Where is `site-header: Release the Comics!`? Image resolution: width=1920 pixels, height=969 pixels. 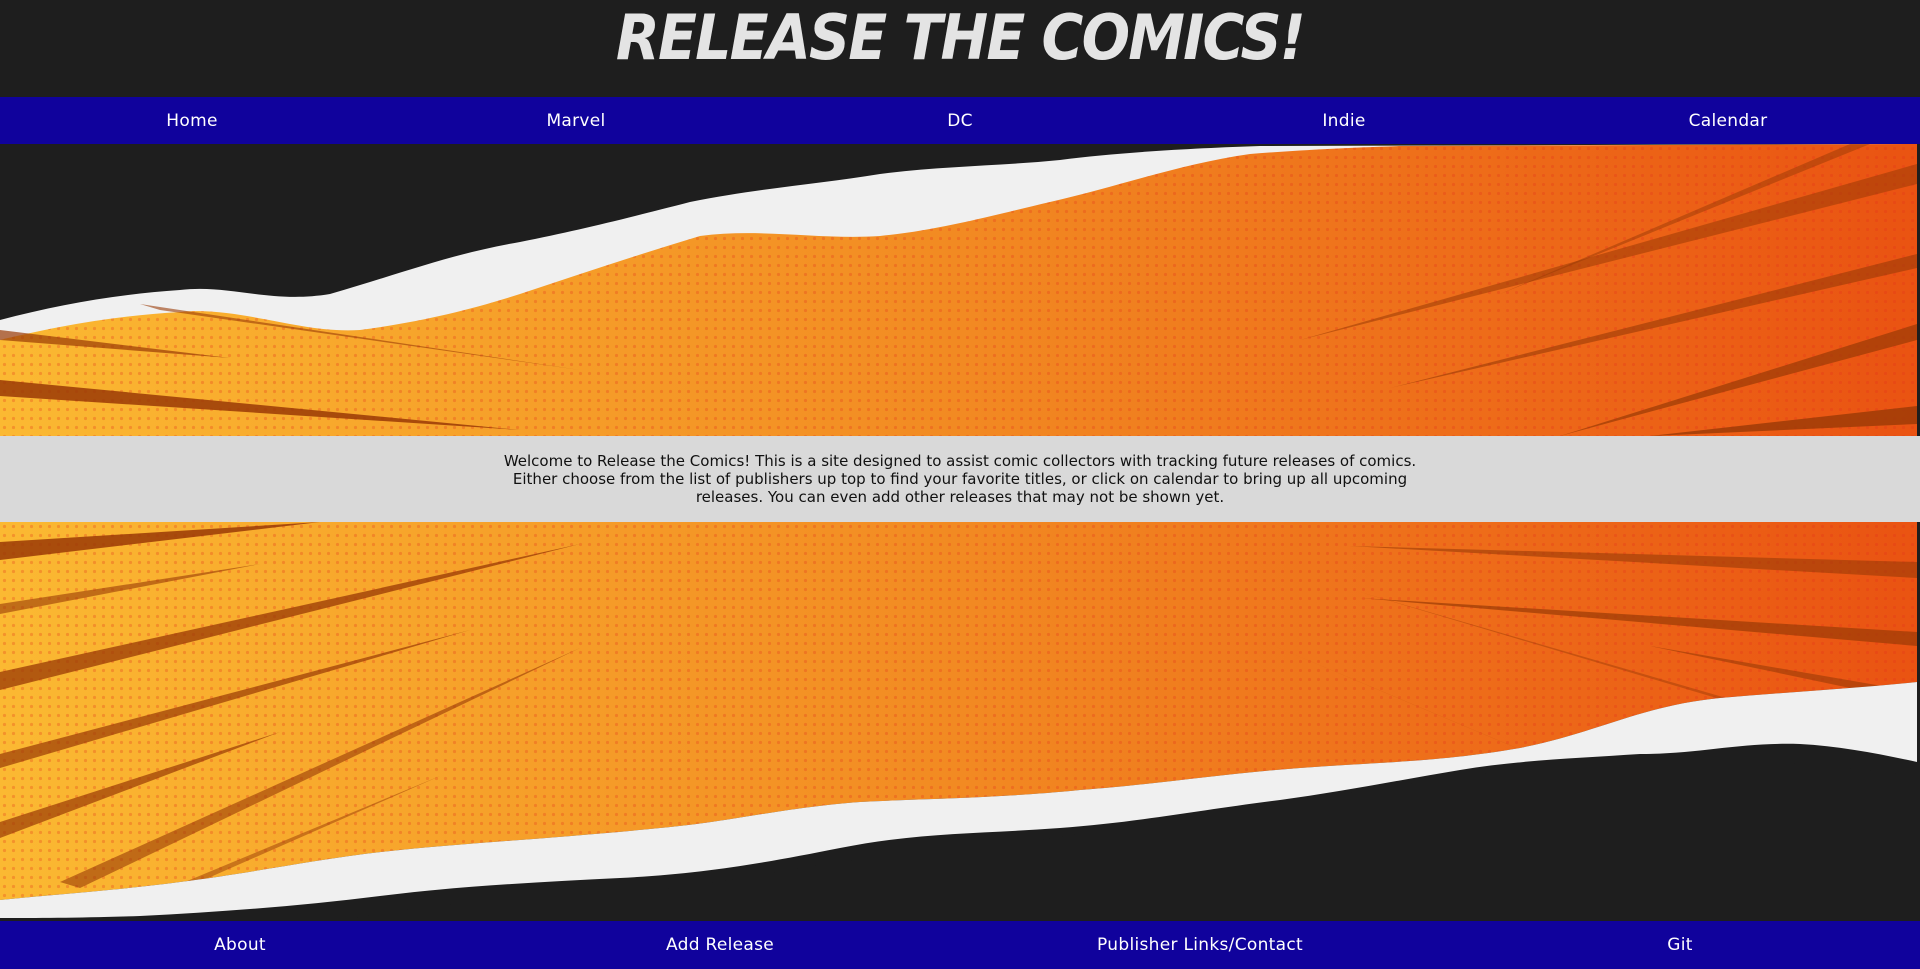 site-header: Release the Comics! is located at coordinates (960, 48).